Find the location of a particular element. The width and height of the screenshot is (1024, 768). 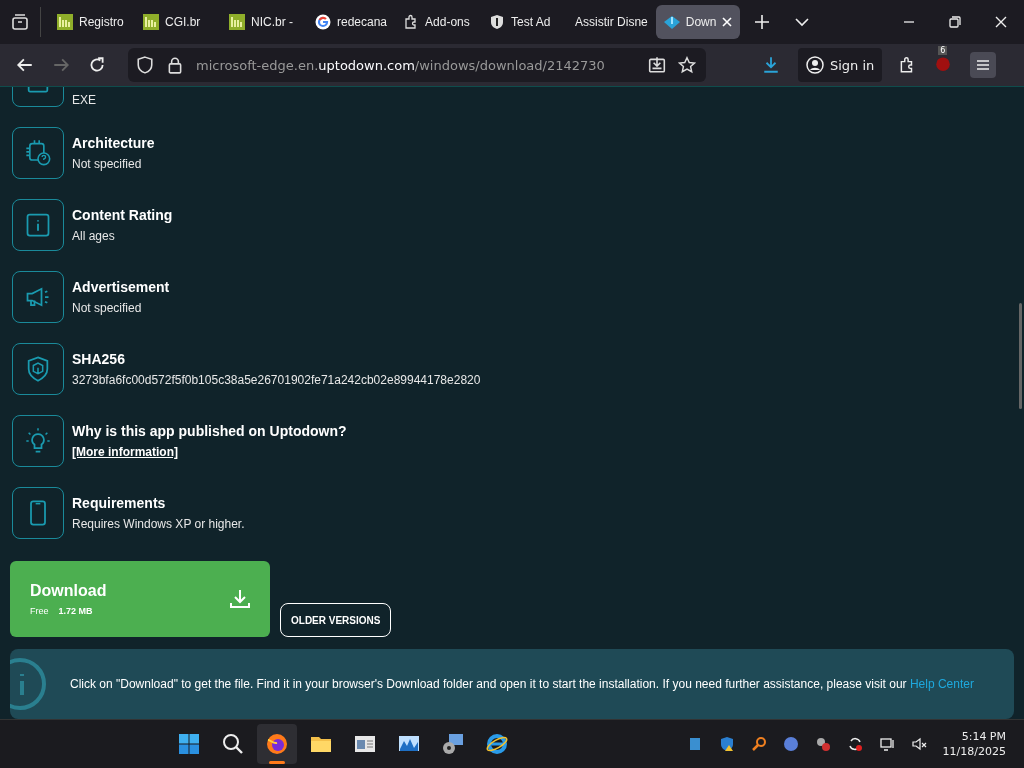

menu-icon is located at coordinates (983, 65).